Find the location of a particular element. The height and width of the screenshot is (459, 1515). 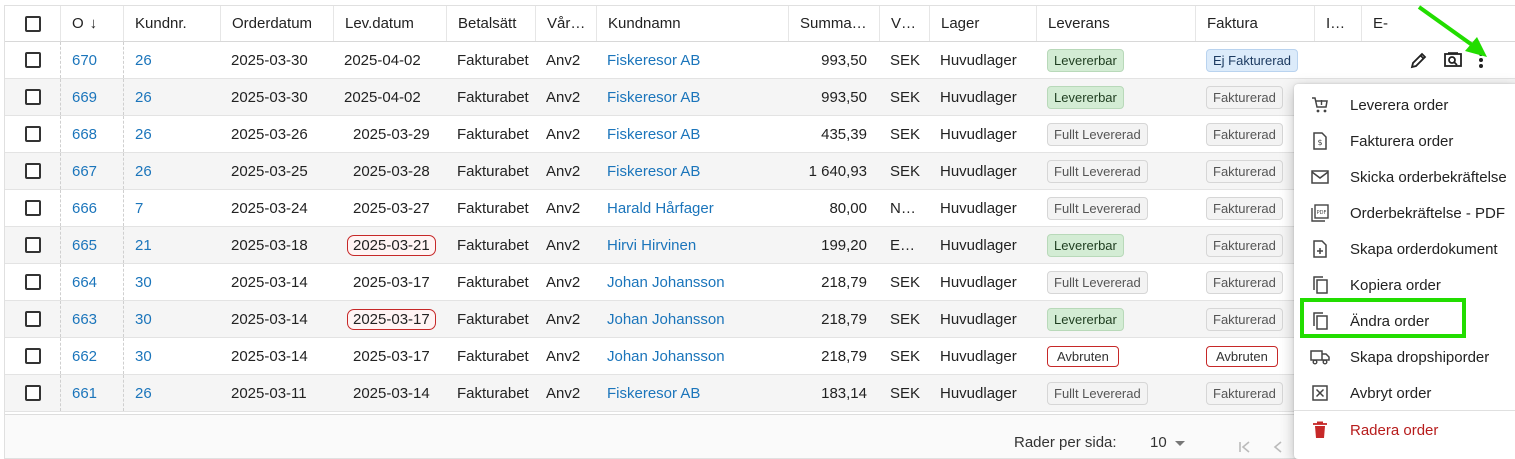

col-header-delivery-status: Leverans is located at coordinates (1115, 23).